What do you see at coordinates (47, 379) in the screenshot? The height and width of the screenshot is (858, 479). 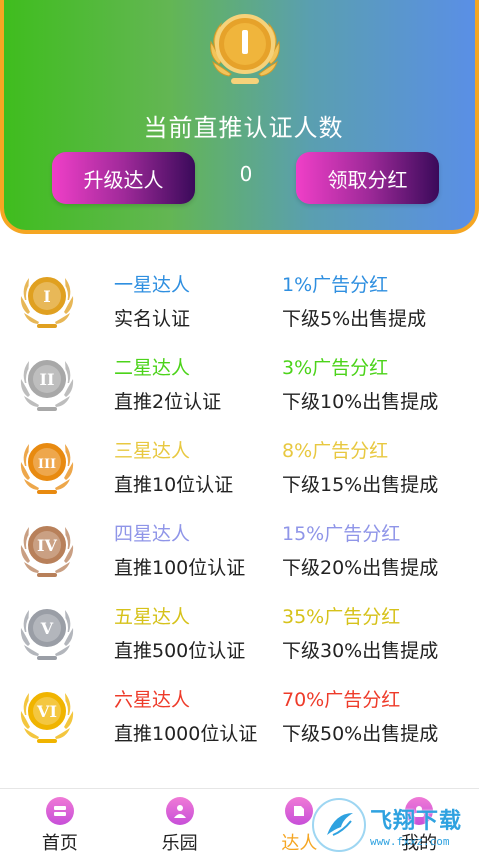 I see `medal-numeral: II` at bounding box center [47, 379].